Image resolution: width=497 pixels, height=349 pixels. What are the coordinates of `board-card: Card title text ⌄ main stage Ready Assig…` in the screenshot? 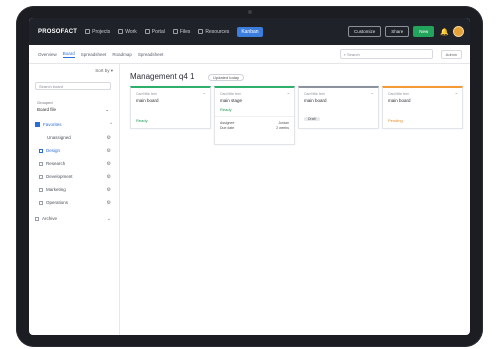 It's located at (254, 115).